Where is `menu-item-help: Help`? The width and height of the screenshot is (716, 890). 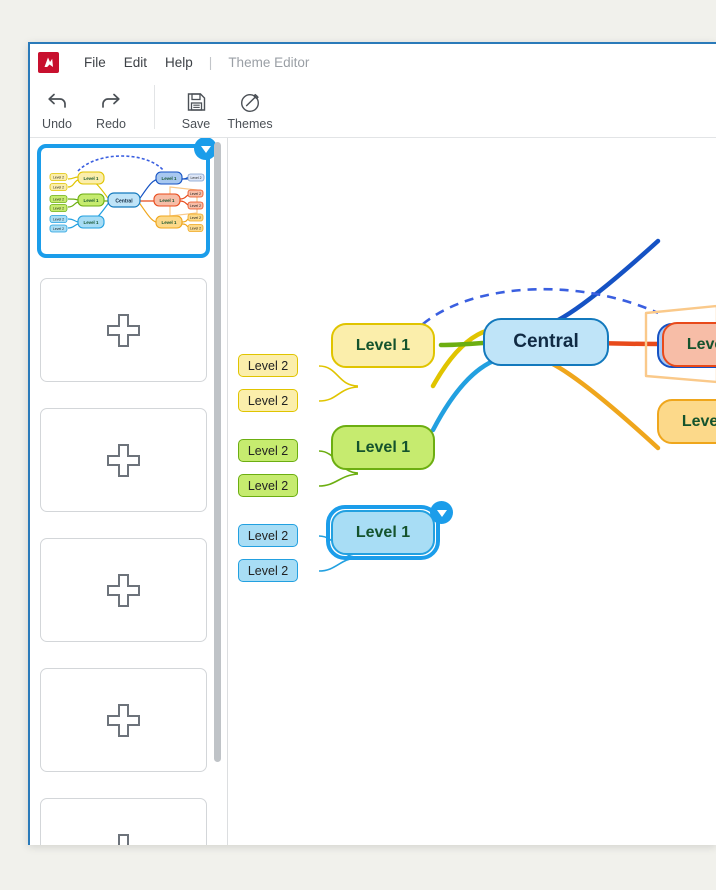 menu-item-help: Help is located at coordinates (179, 62).